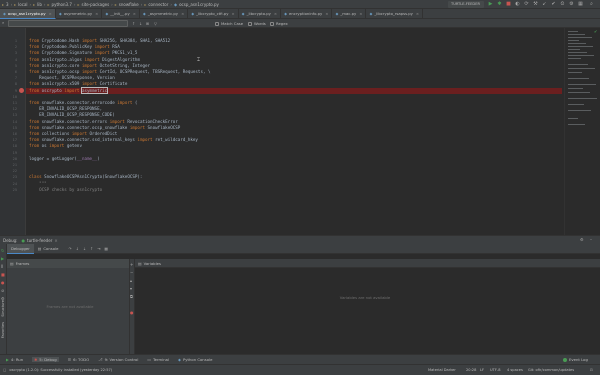 The width and height of the screenshot is (600, 375). I want to click on code-line: """, so click(295, 184).